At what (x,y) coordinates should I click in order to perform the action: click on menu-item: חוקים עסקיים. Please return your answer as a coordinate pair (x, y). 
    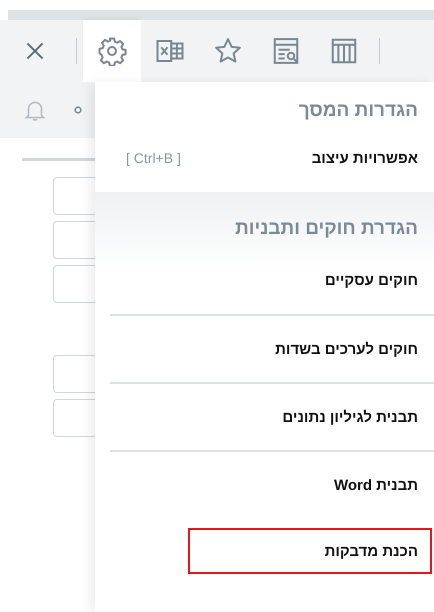
    Looking at the image, I should click on (272, 280).